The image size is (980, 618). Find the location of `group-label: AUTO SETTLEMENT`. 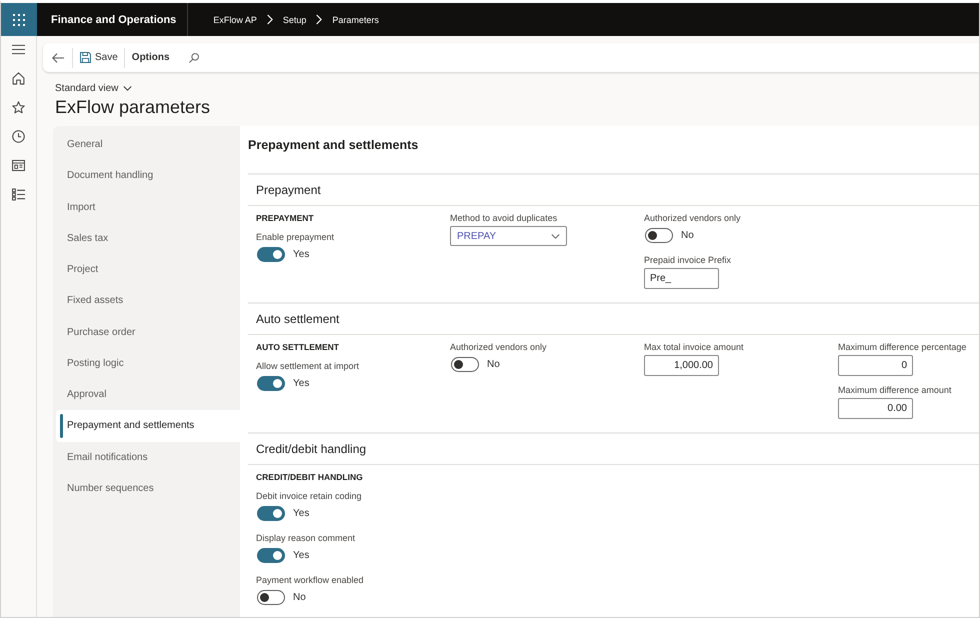

group-label: AUTO SETTLEMENT is located at coordinates (298, 347).